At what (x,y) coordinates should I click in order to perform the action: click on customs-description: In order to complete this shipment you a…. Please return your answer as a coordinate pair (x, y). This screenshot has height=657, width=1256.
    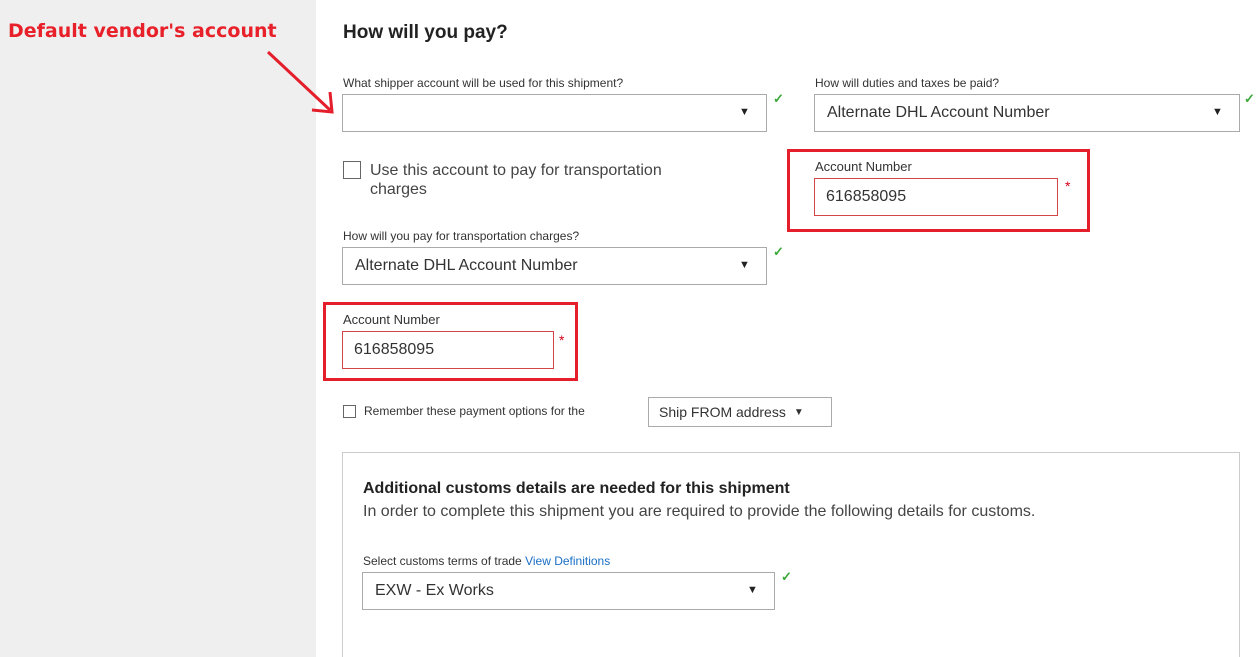
    Looking at the image, I should click on (699, 511).